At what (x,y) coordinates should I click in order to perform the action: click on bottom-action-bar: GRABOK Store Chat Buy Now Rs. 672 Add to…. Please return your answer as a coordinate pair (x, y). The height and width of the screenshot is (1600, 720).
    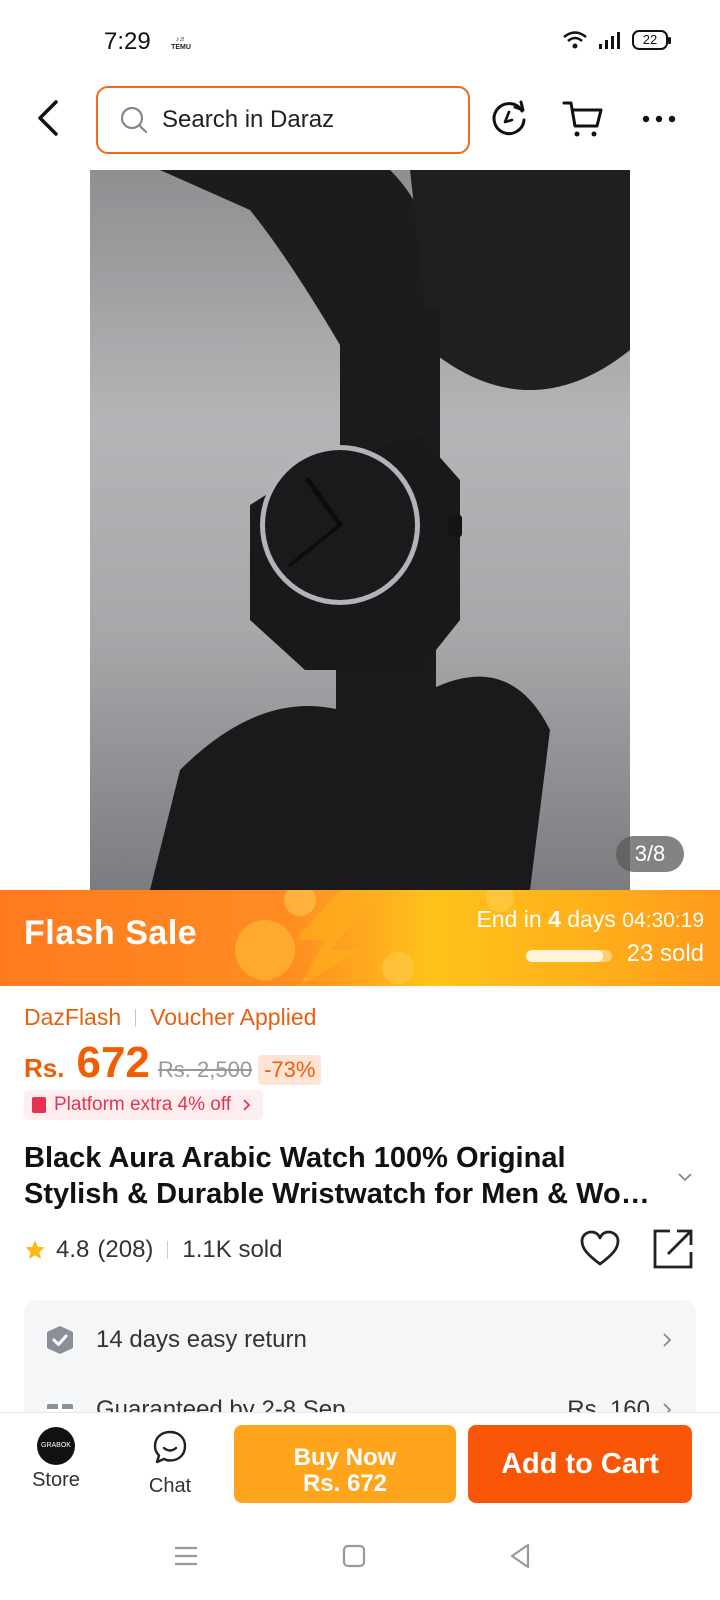
    Looking at the image, I should click on (360, 1462).